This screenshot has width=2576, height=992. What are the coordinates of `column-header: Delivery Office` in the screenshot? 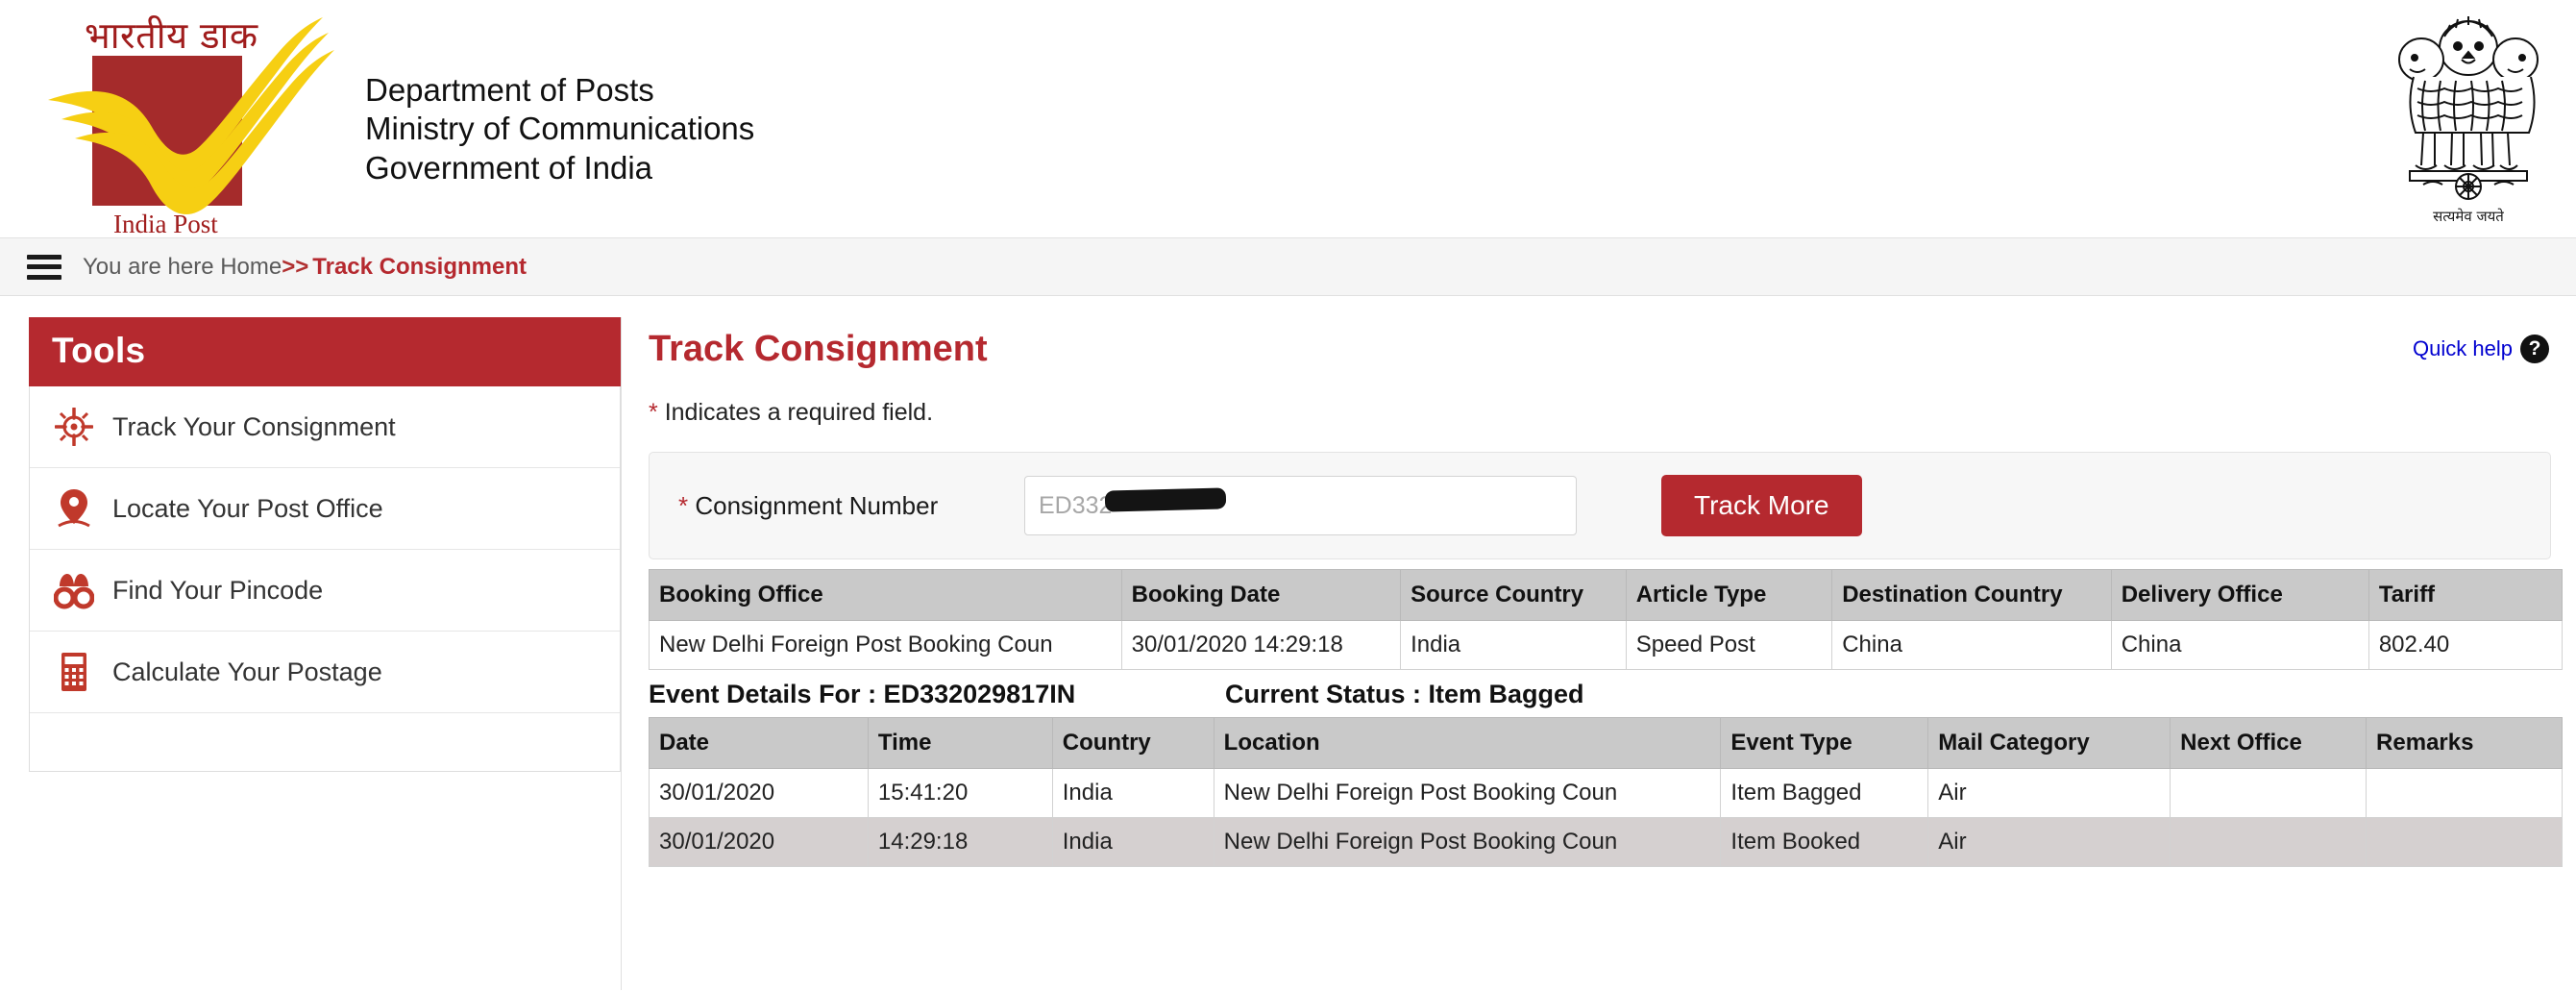 It's located at (2239, 595).